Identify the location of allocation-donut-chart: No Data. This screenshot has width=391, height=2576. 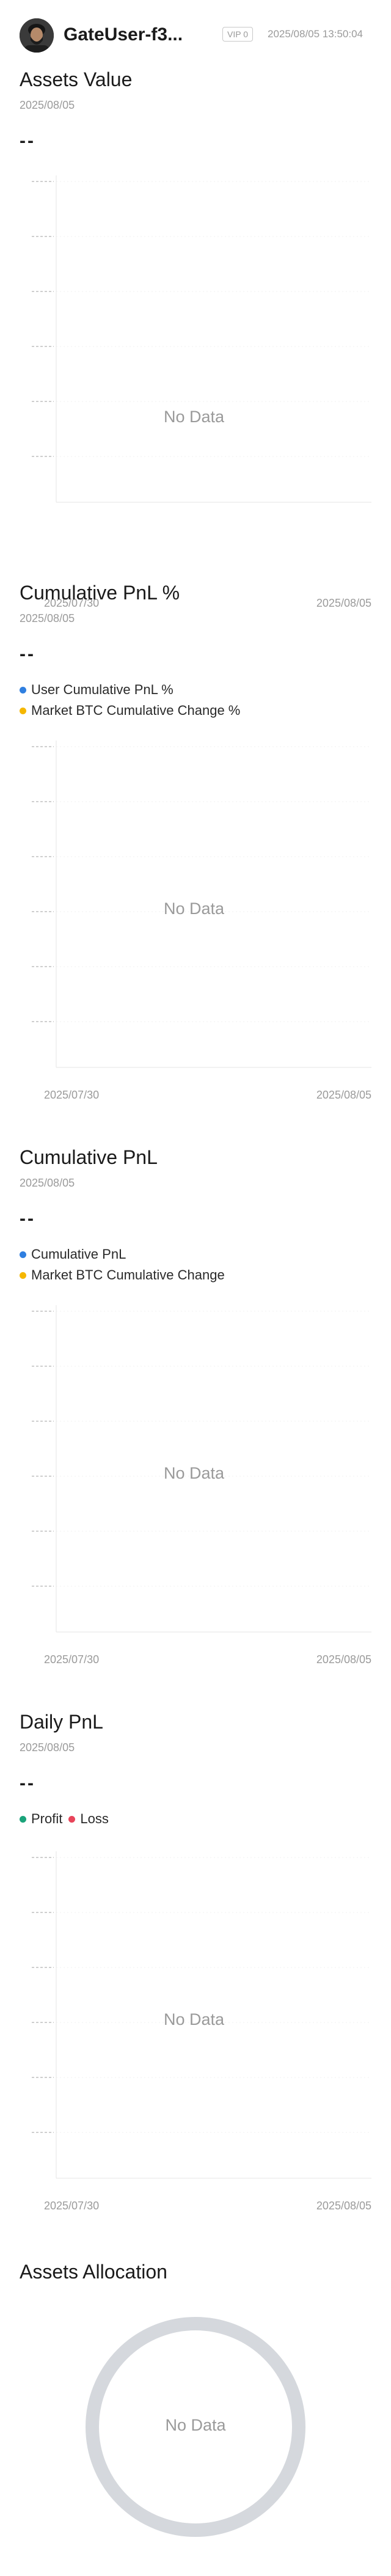
(195, 2427).